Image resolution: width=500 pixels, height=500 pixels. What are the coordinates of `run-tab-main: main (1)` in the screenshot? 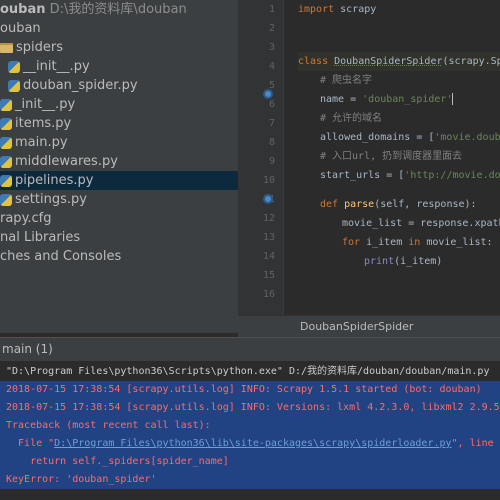 It's located at (30, 349).